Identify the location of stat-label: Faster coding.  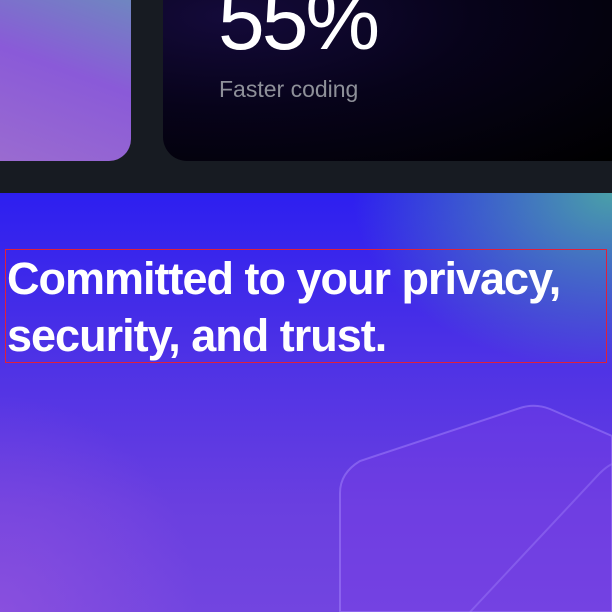
(289, 89).